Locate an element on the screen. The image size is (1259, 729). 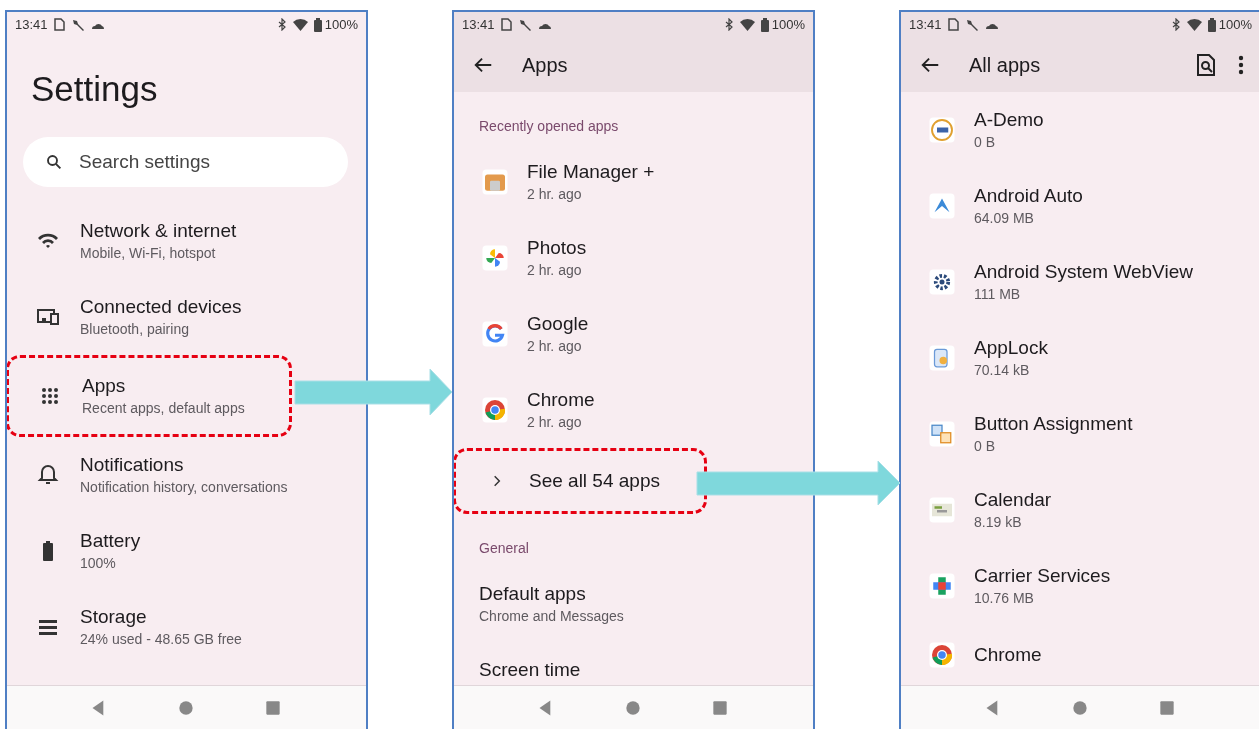
list-item: Connected devices Bluetooth, pairing is located at coordinates (186, 317).